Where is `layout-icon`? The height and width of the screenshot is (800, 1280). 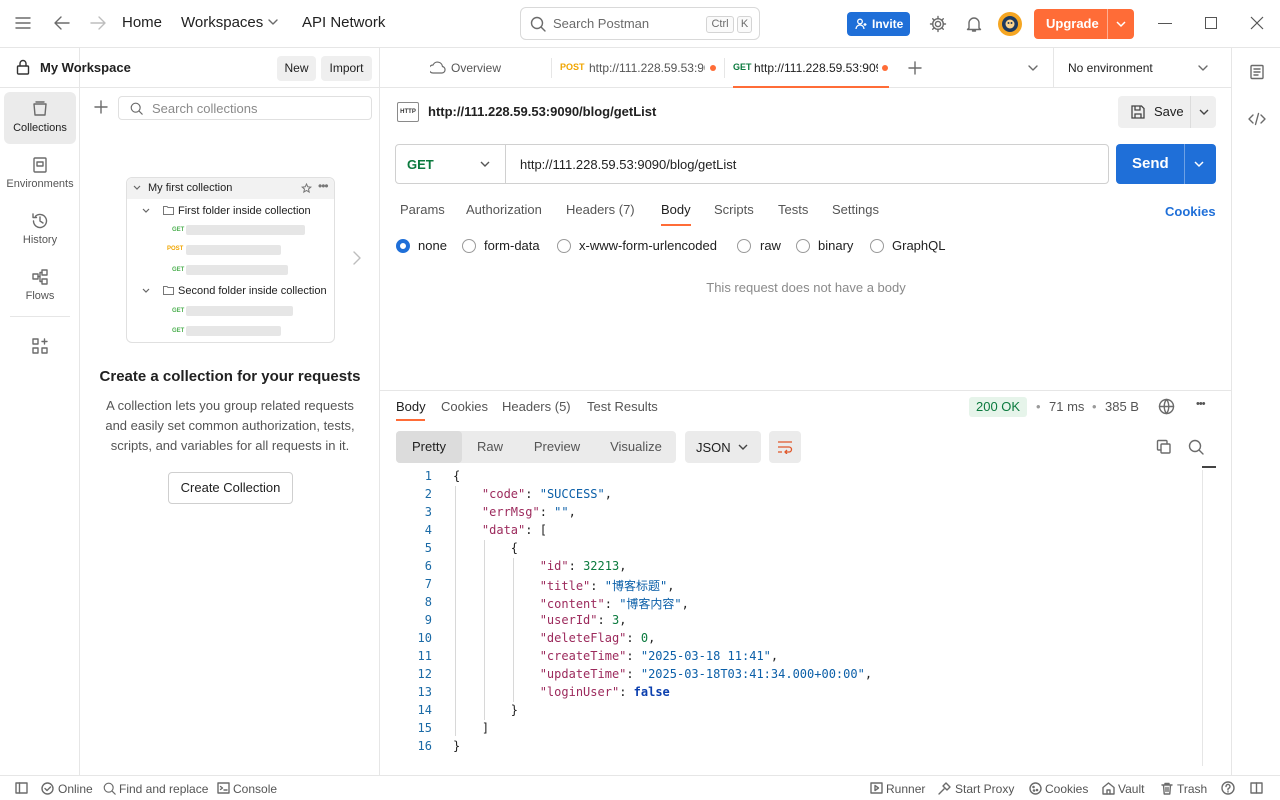 layout-icon is located at coordinates (1256, 788).